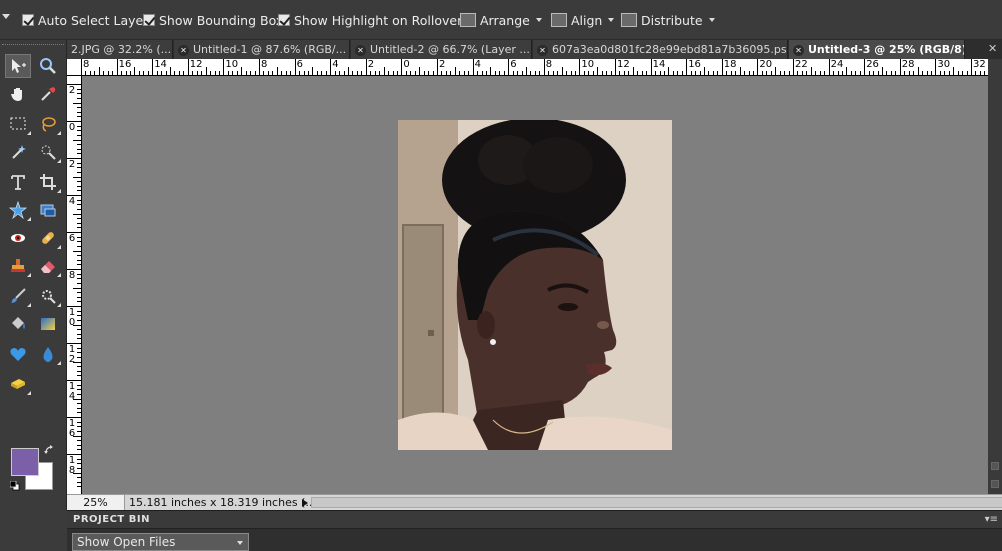  What do you see at coordinates (995, 484) in the screenshot?
I see `scroll-down-arrow` at bounding box center [995, 484].